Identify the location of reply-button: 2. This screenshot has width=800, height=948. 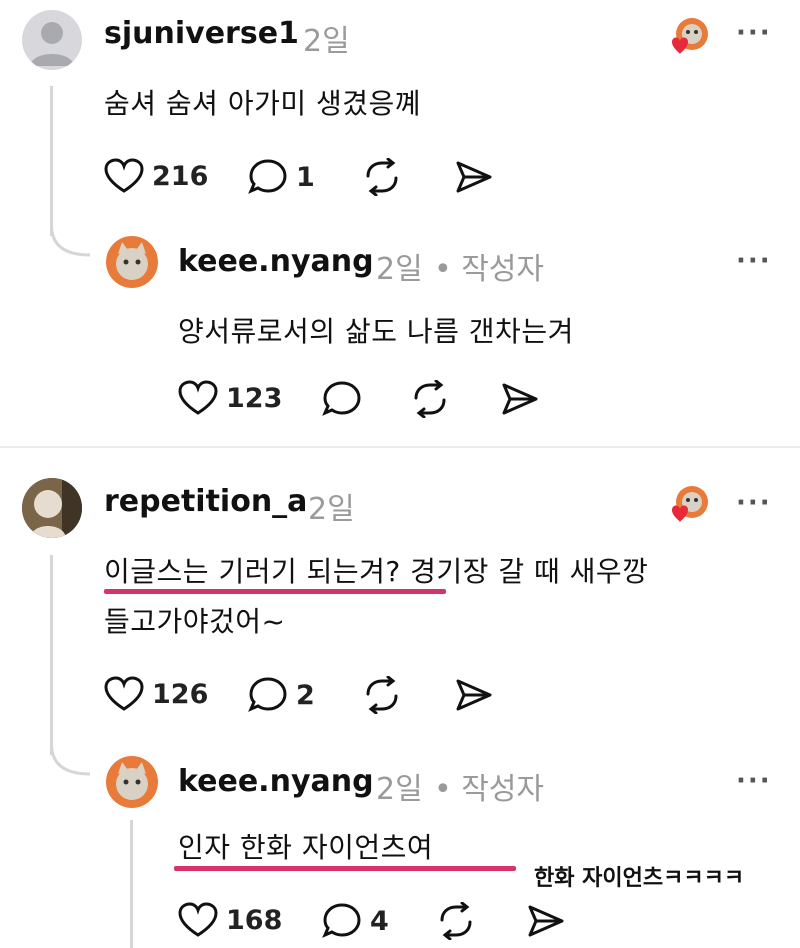
(281, 695).